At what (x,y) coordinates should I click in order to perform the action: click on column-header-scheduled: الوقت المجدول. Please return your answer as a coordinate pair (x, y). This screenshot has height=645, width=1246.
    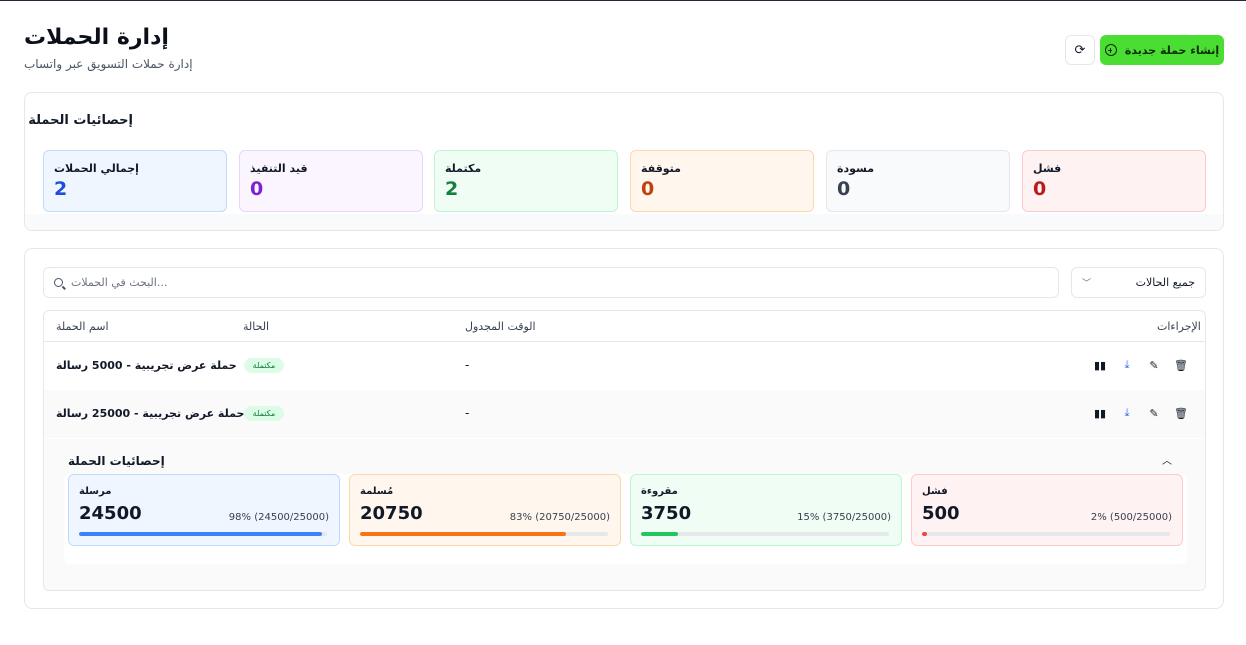
    Looking at the image, I should click on (500, 326).